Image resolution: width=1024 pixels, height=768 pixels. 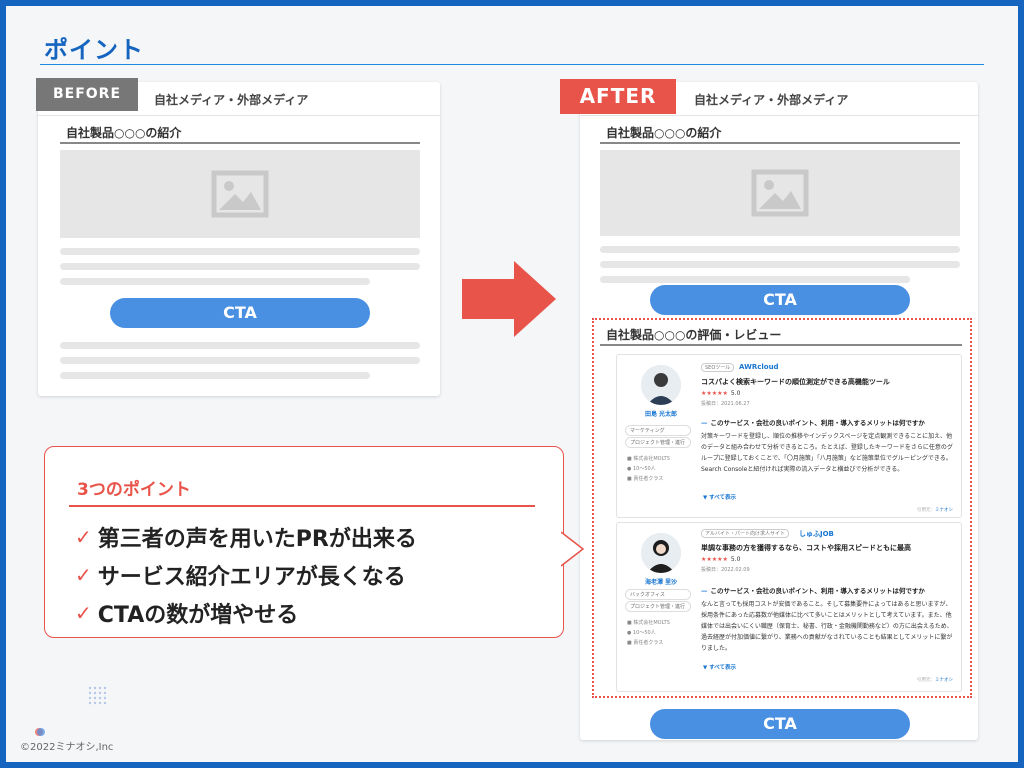 What do you see at coordinates (240, 576) in the screenshot?
I see `point-item: ✓ サービス紹介エリアが長くなる` at bounding box center [240, 576].